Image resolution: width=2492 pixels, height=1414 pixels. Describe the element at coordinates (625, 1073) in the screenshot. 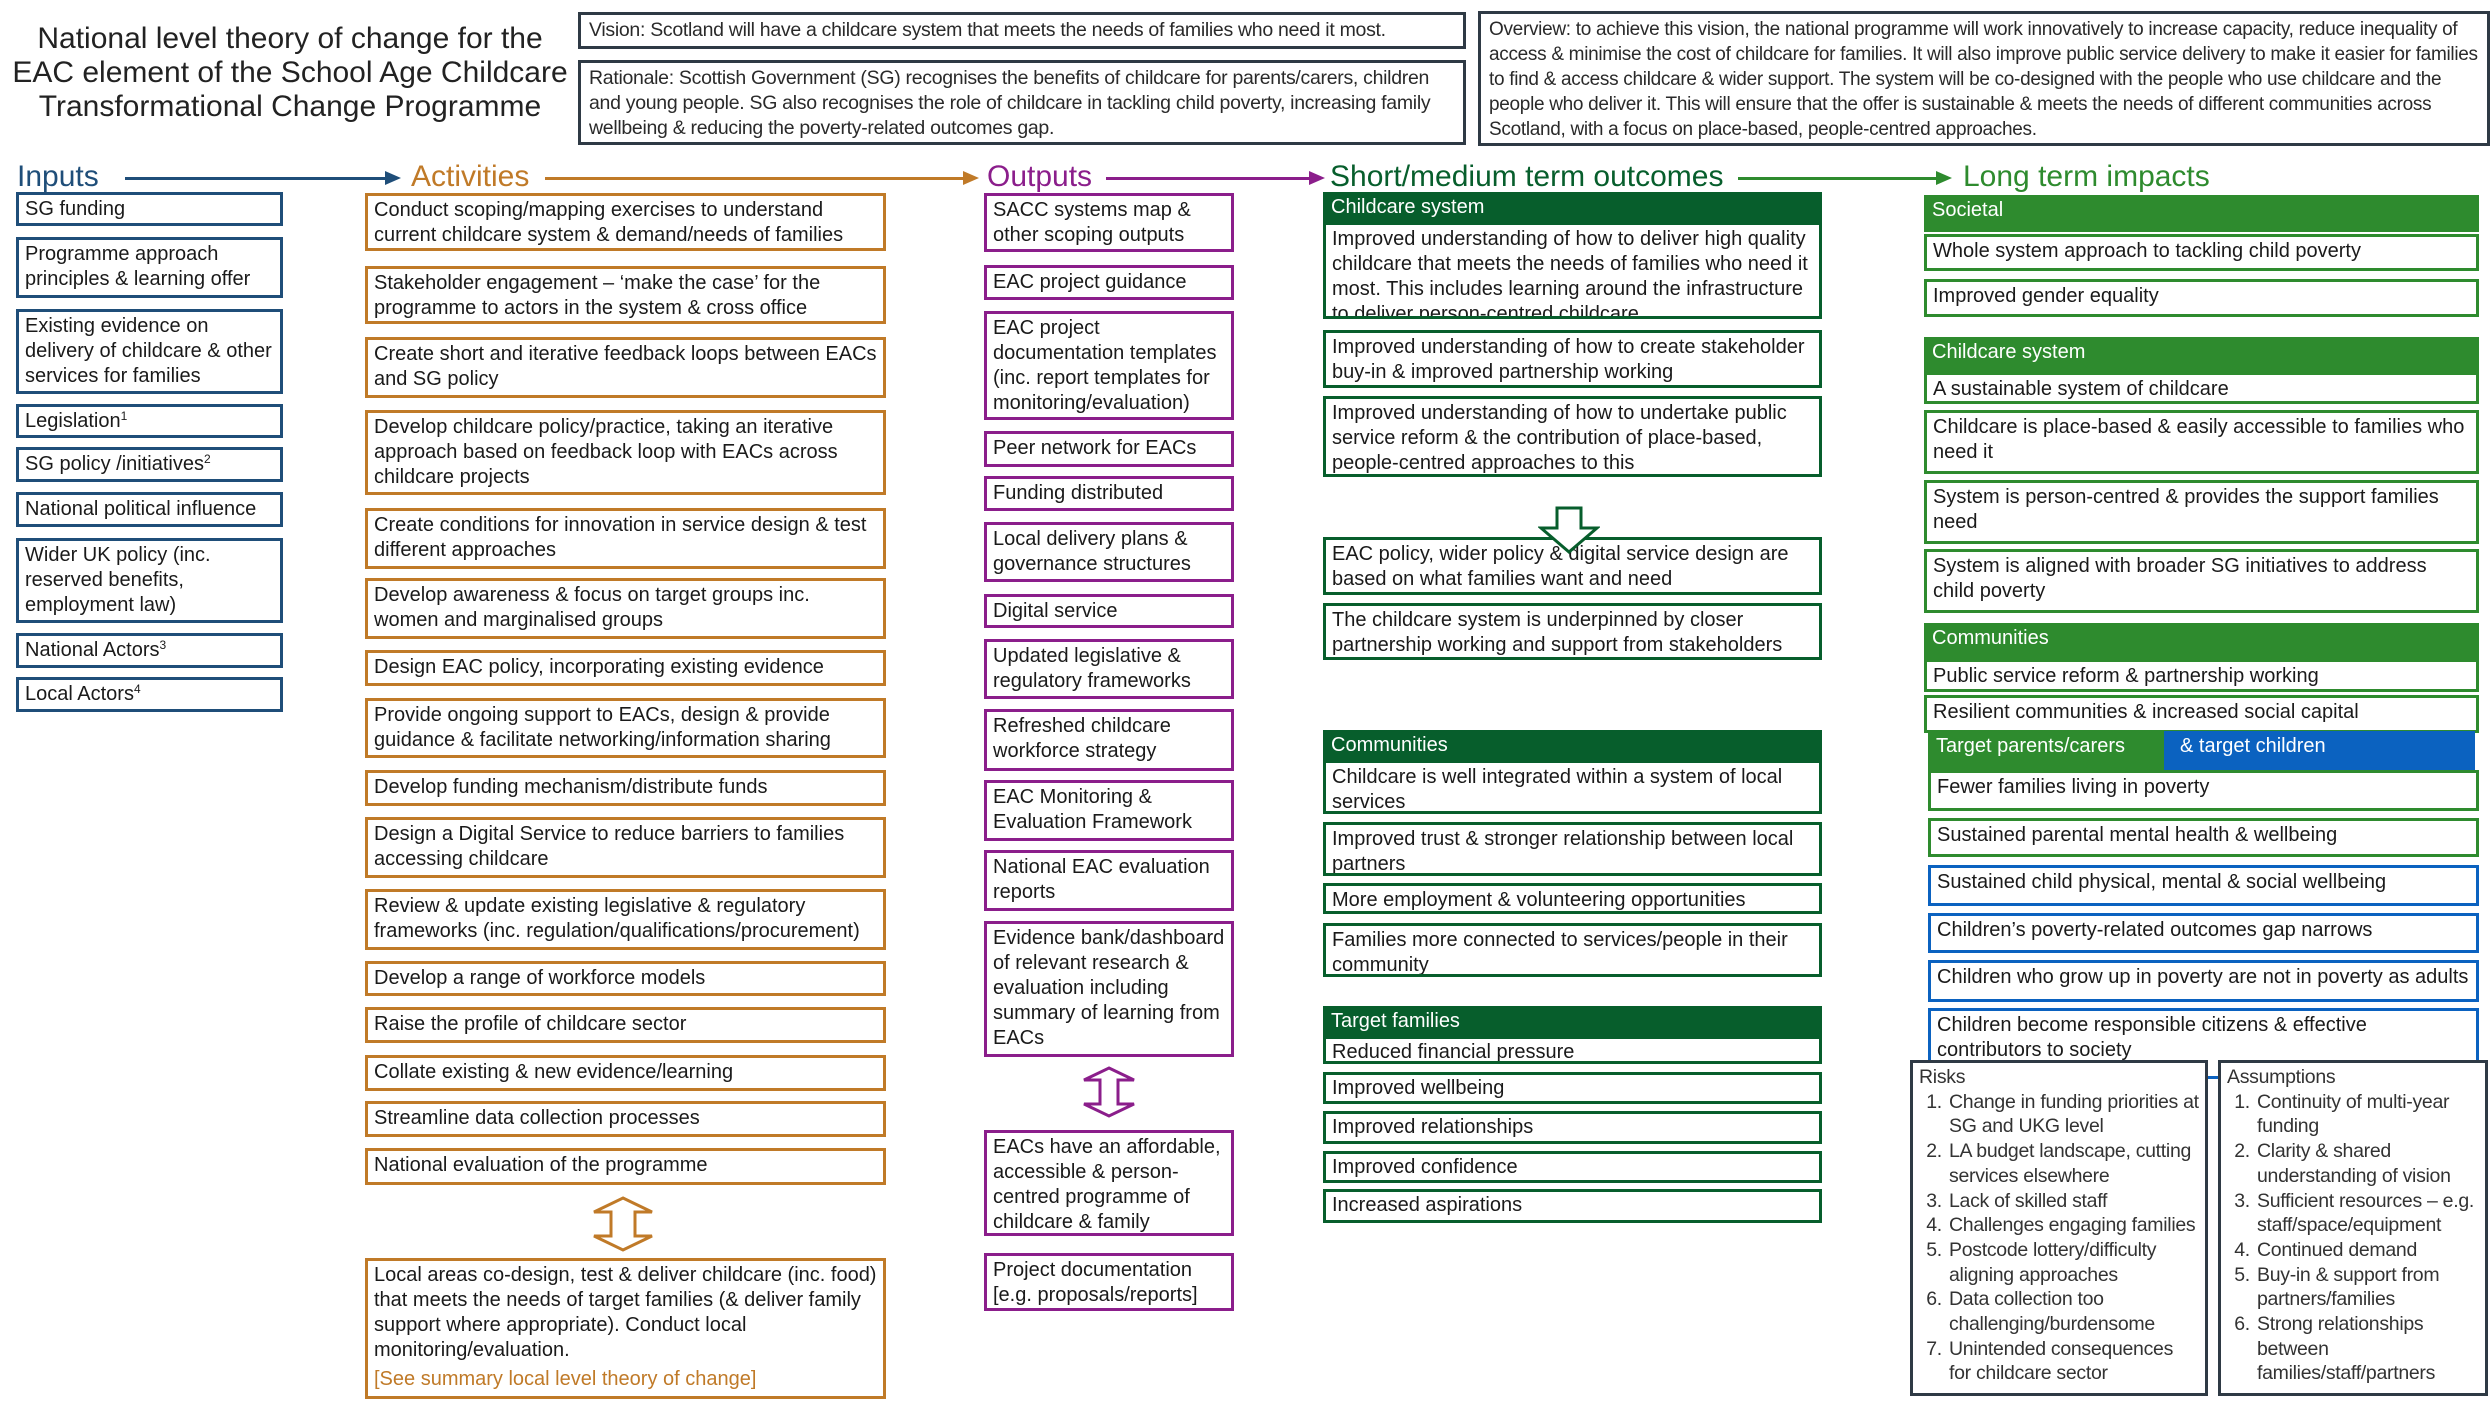

I see `activity-item: Collate existing & new evidence/learning` at that location.